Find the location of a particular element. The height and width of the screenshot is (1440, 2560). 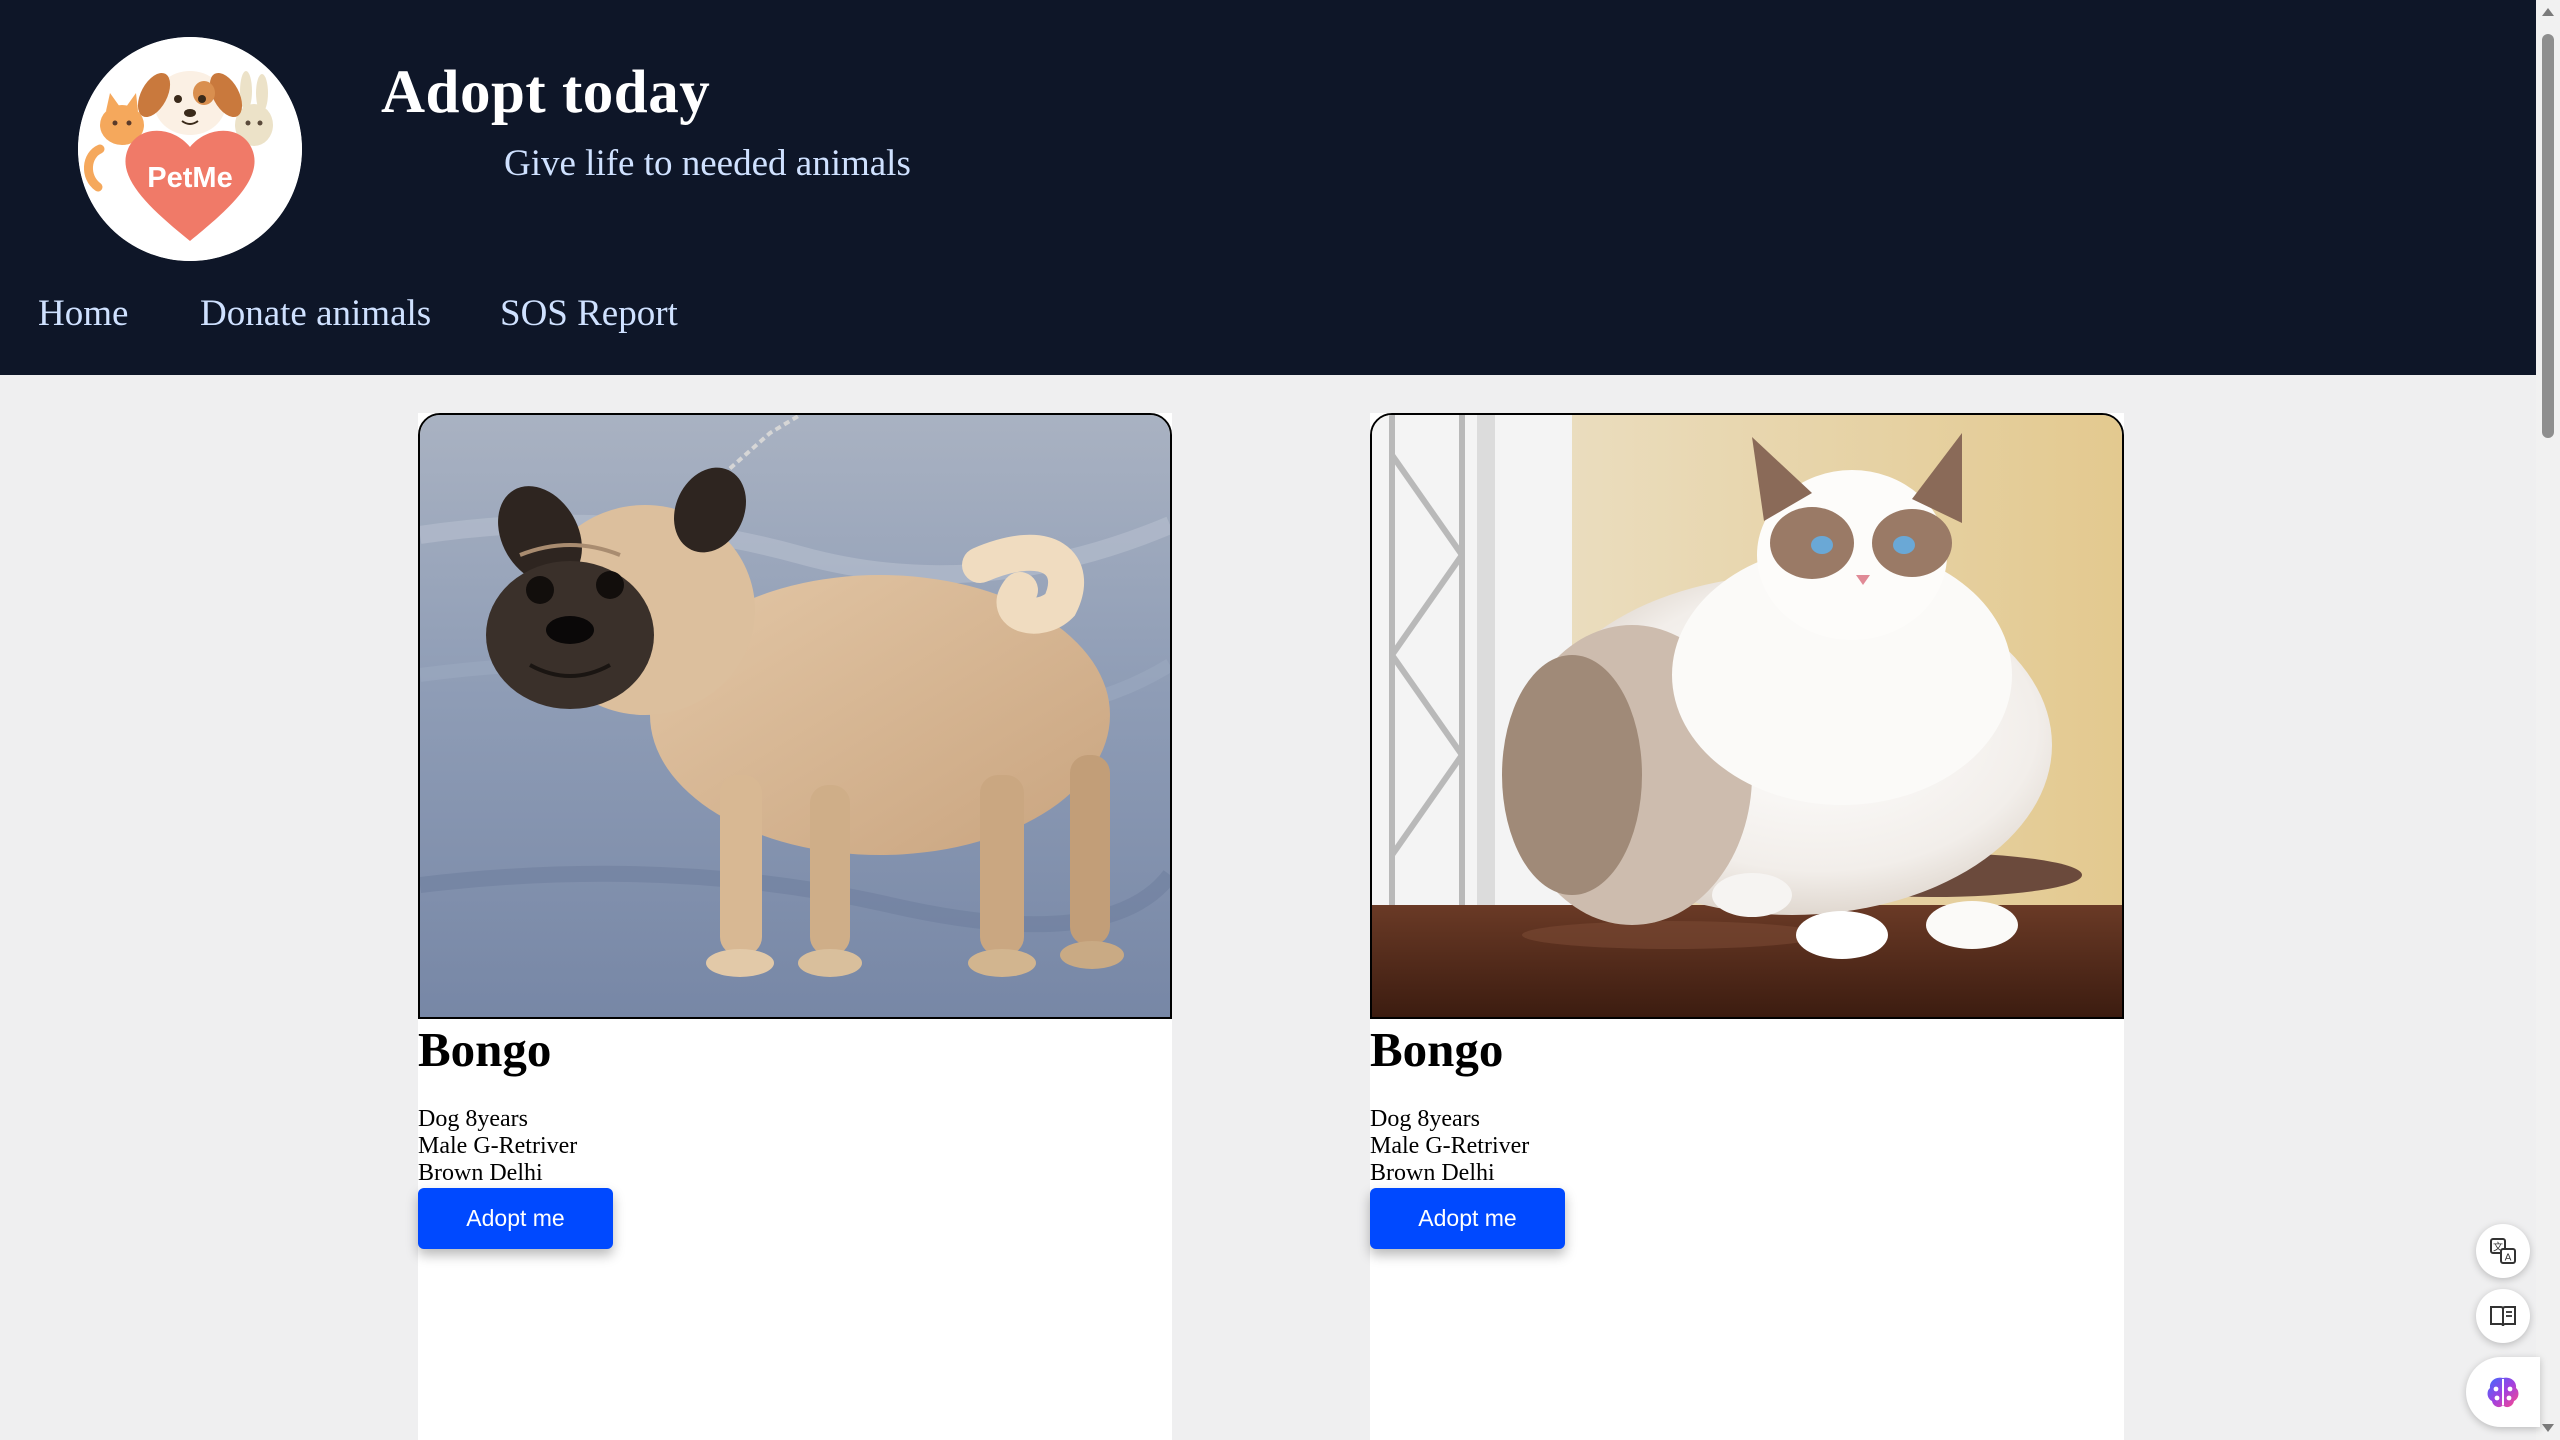

page-subtitle: Give life to needed animals is located at coordinates (707, 163).